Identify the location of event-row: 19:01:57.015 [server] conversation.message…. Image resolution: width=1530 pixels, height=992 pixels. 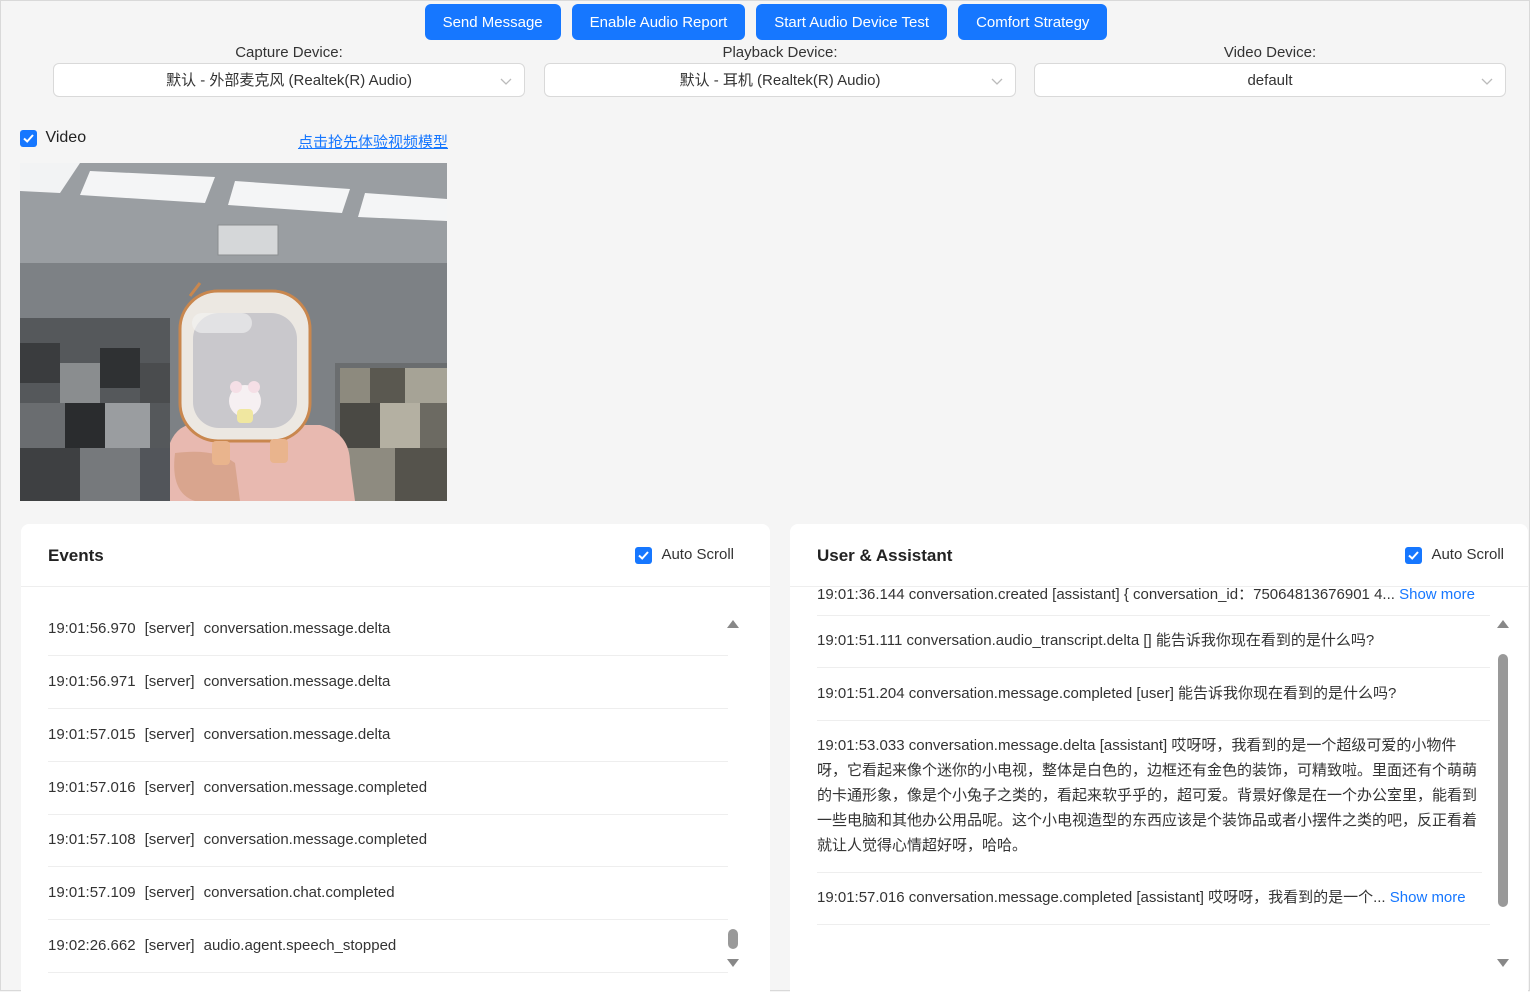
(388, 735).